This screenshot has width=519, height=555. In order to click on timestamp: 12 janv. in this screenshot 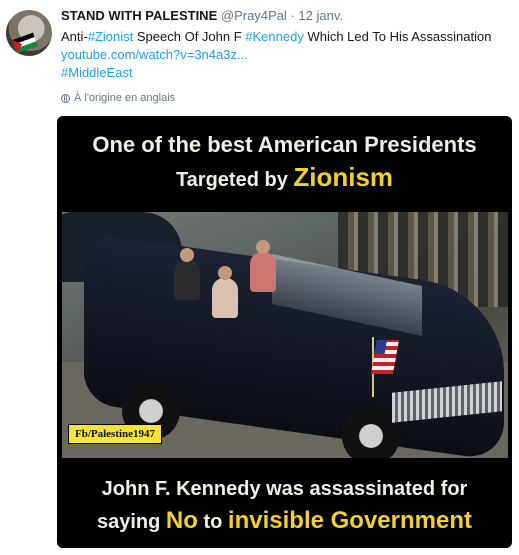, I will do `click(320, 15)`.